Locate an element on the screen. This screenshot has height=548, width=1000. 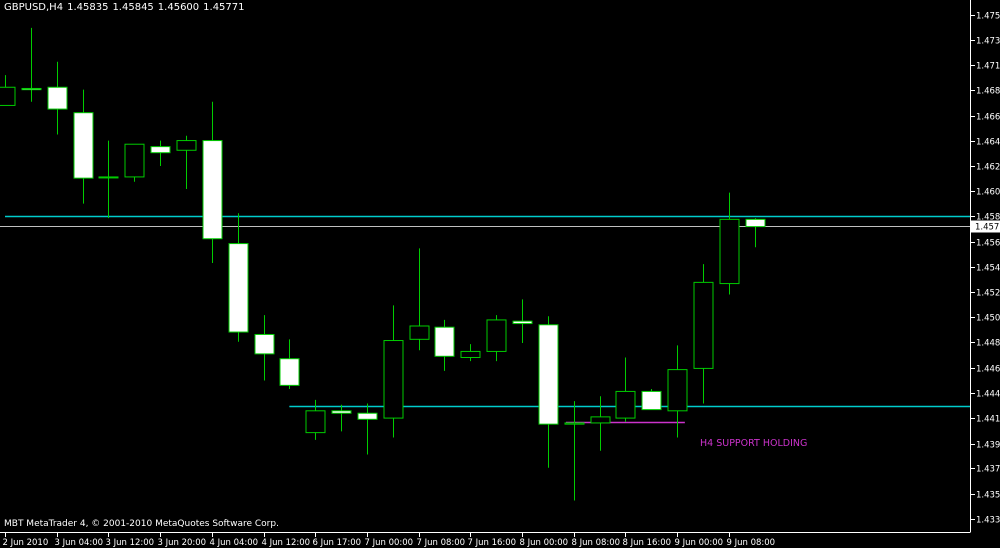
price-tick-label: 1.45440 is located at coordinates (988, 269).